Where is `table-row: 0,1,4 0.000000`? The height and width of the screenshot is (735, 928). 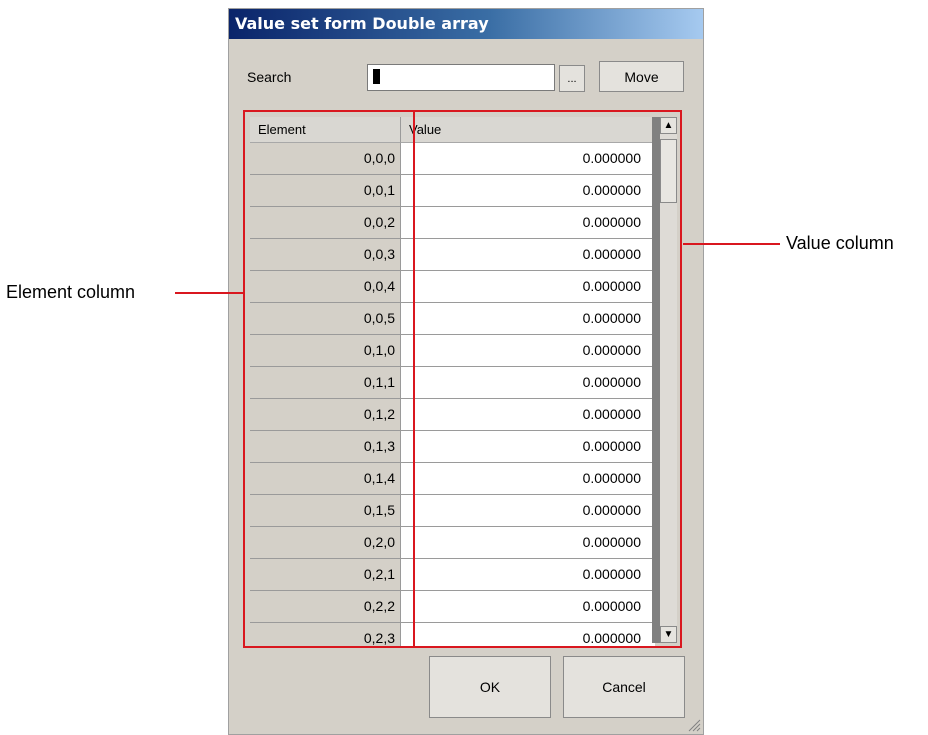 table-row: 0,1,4 0.000000 is located at coordinates (452, 479).